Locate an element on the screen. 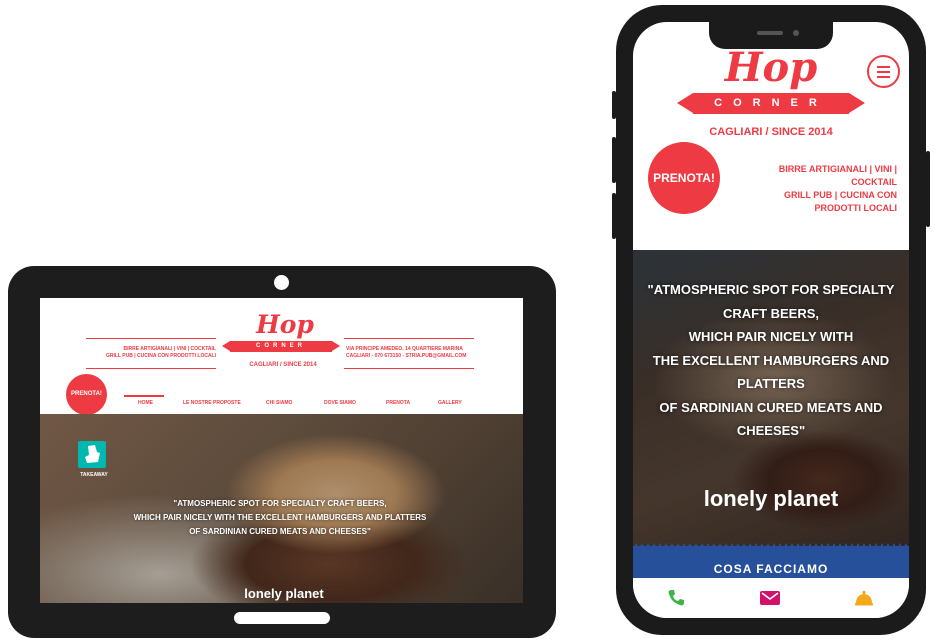 The height and width of the screenshot is (641, 935). nav-proposte: LE NOSTRE PROPOSTE is located at coordinates (212, 403).